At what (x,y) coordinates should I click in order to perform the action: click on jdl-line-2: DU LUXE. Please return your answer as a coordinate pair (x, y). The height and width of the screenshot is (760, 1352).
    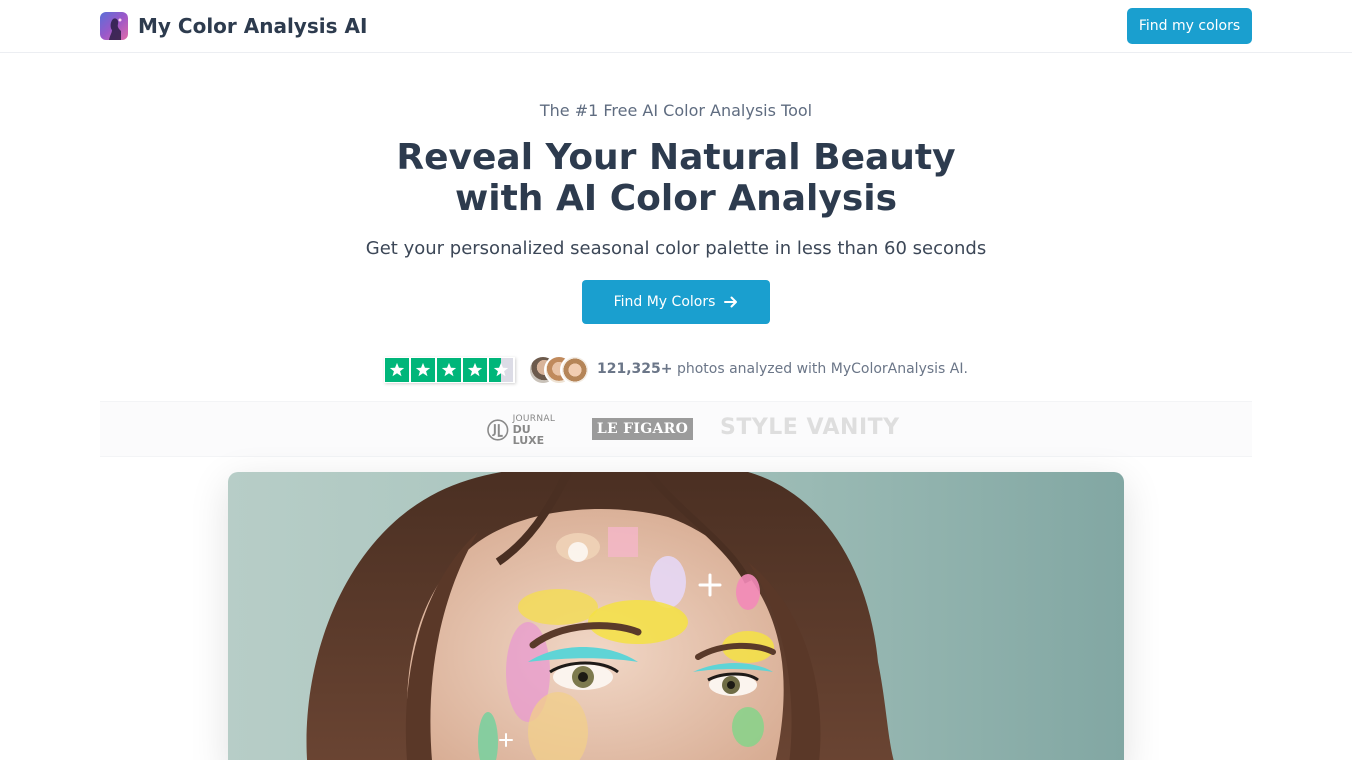
    Looking at the image, I should click on (528, 434).